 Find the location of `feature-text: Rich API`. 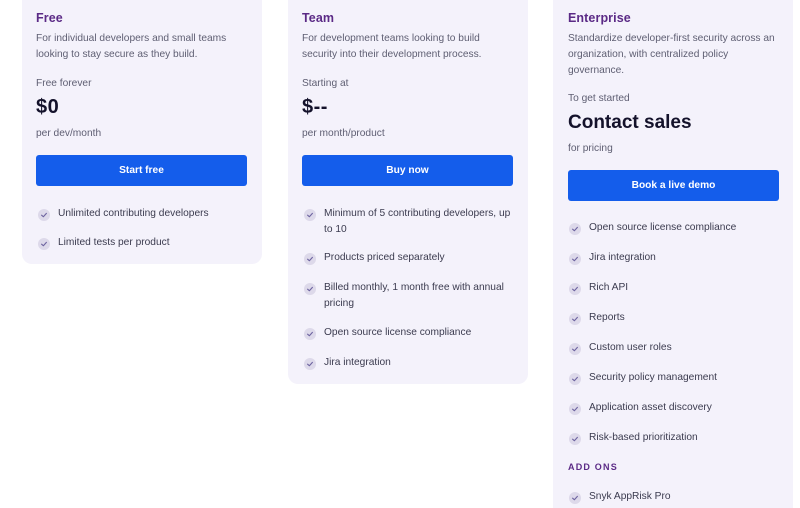

feature-text: Rich API is located at coordinates (609, 287).